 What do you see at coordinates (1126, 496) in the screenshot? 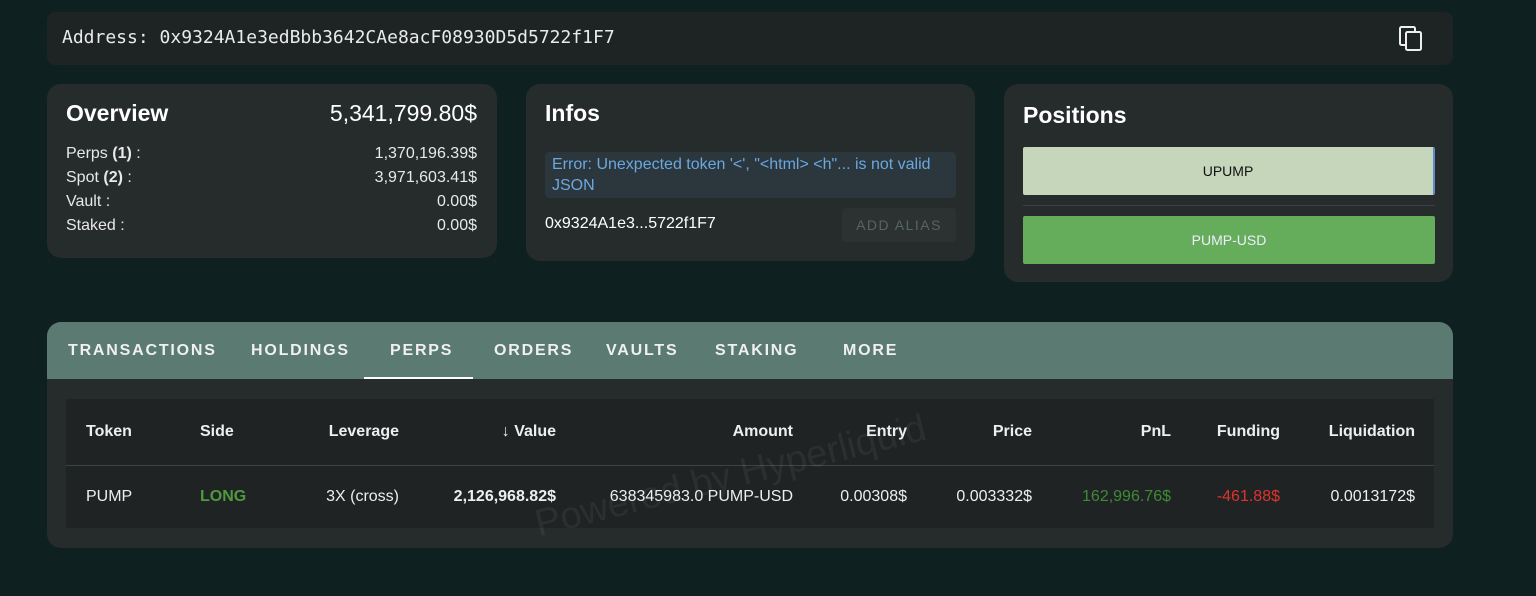
I see `cell-pnl: 162,996.76$` at bounding box center [1126, 496].